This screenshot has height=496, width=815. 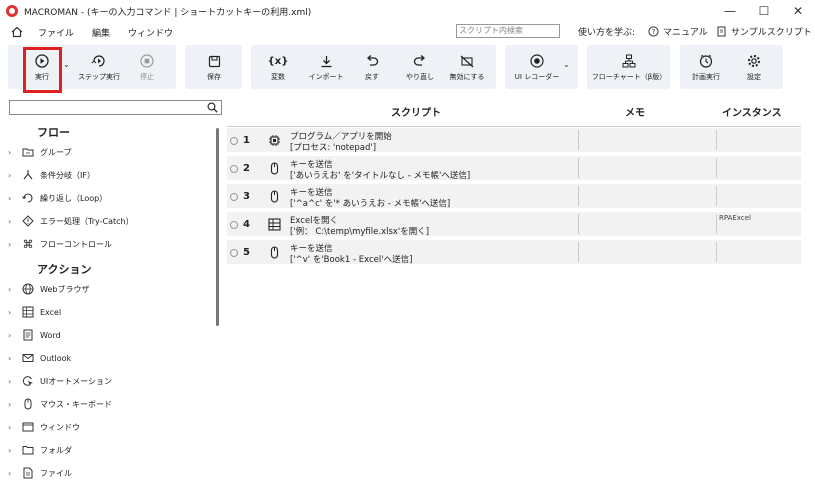 I want to click on flowchart-button: フローチャート（β版）, so click(x=629, y=67).